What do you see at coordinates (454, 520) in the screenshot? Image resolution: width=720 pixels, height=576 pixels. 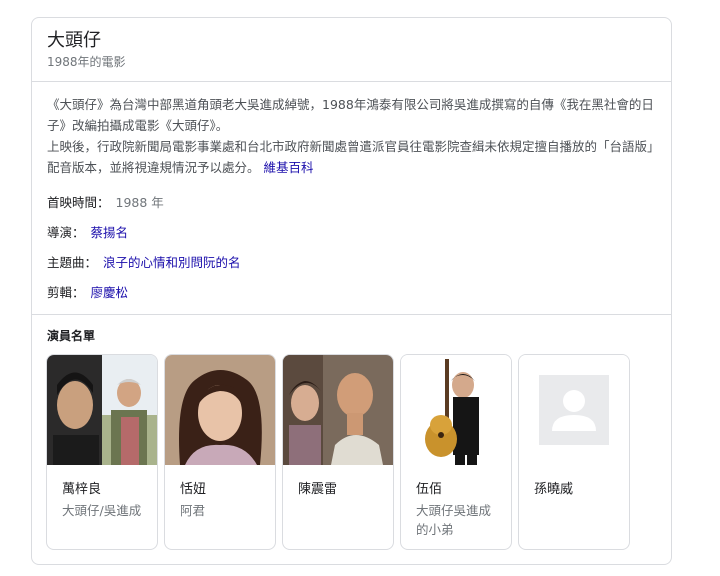 I see `cast-role: 大頭仔吳進成的小弟` at bounding box center [454, 520].